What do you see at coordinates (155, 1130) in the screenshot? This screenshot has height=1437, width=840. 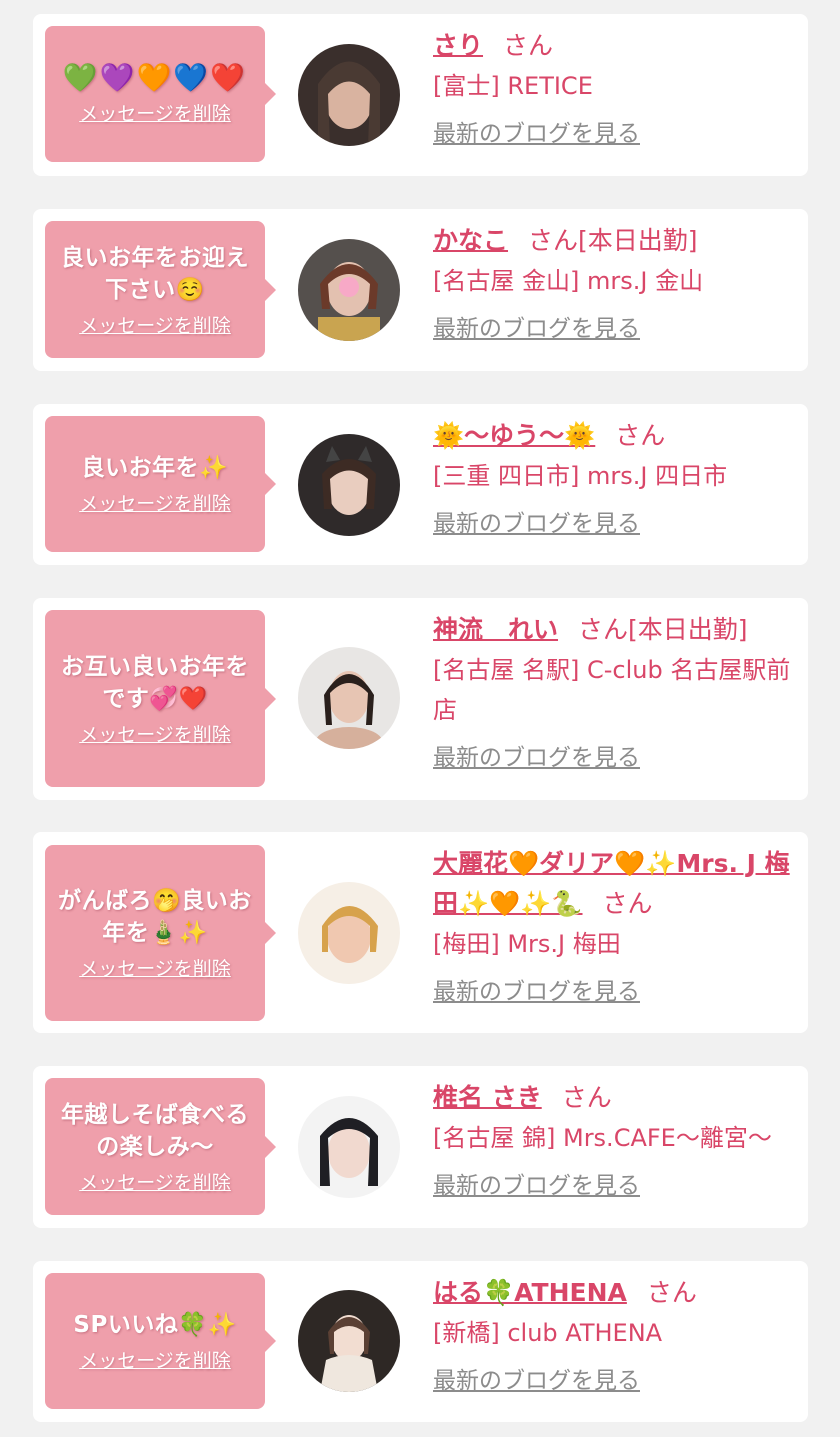 I see `message-text: 年越しそば食べるの楽しみ〜` at bounding box center [155, 1130].